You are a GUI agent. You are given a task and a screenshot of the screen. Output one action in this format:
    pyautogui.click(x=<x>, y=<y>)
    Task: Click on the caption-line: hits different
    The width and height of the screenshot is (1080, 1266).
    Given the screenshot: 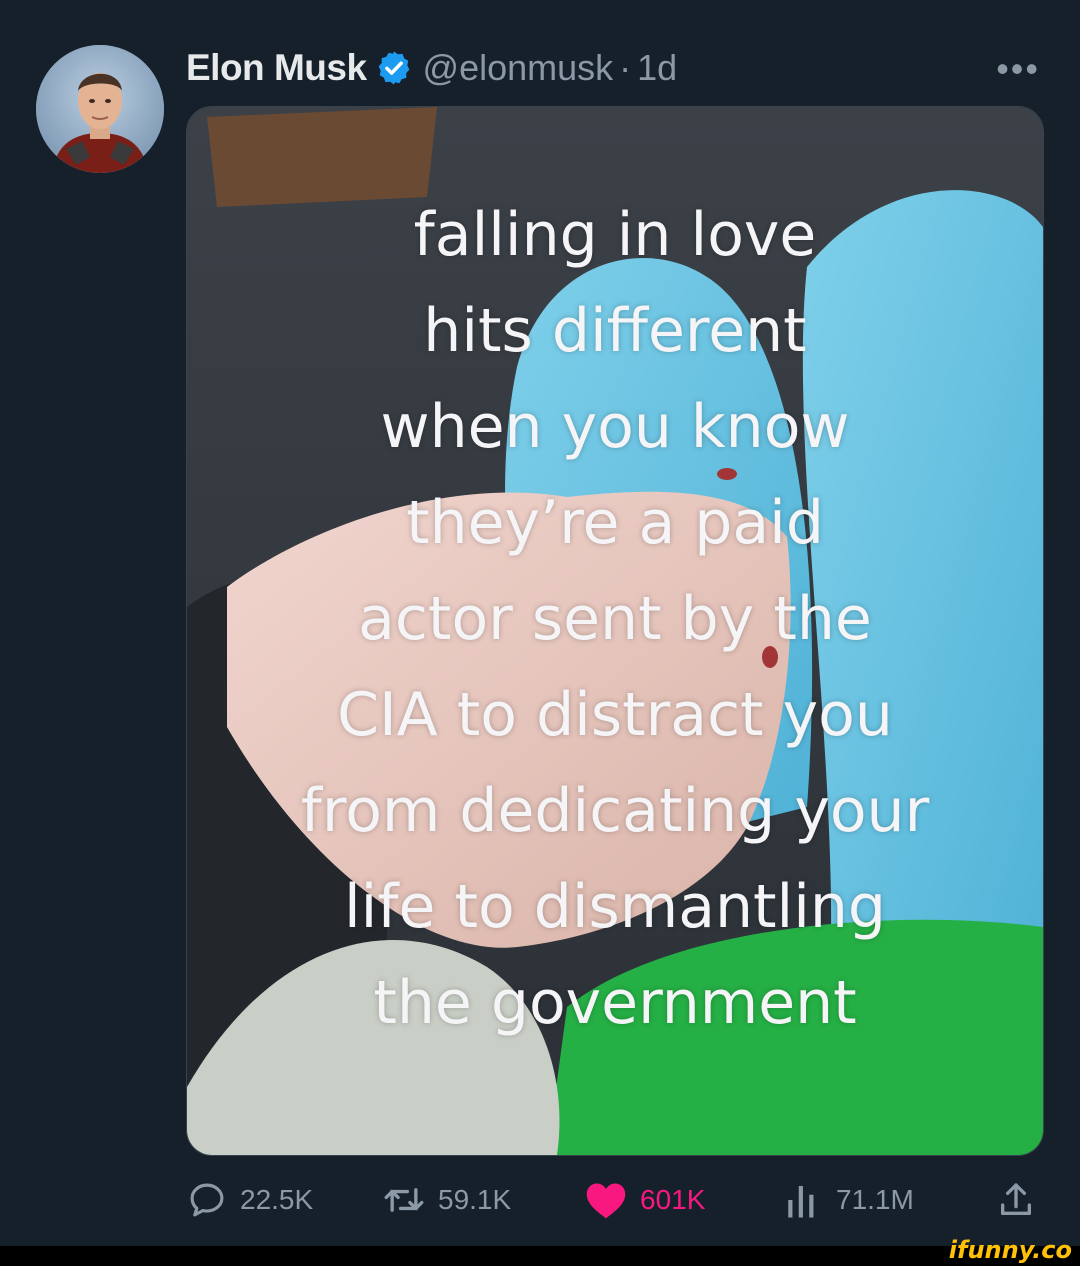 What is the action you would take?
    pyautogui.click(x=615, y=331)
    